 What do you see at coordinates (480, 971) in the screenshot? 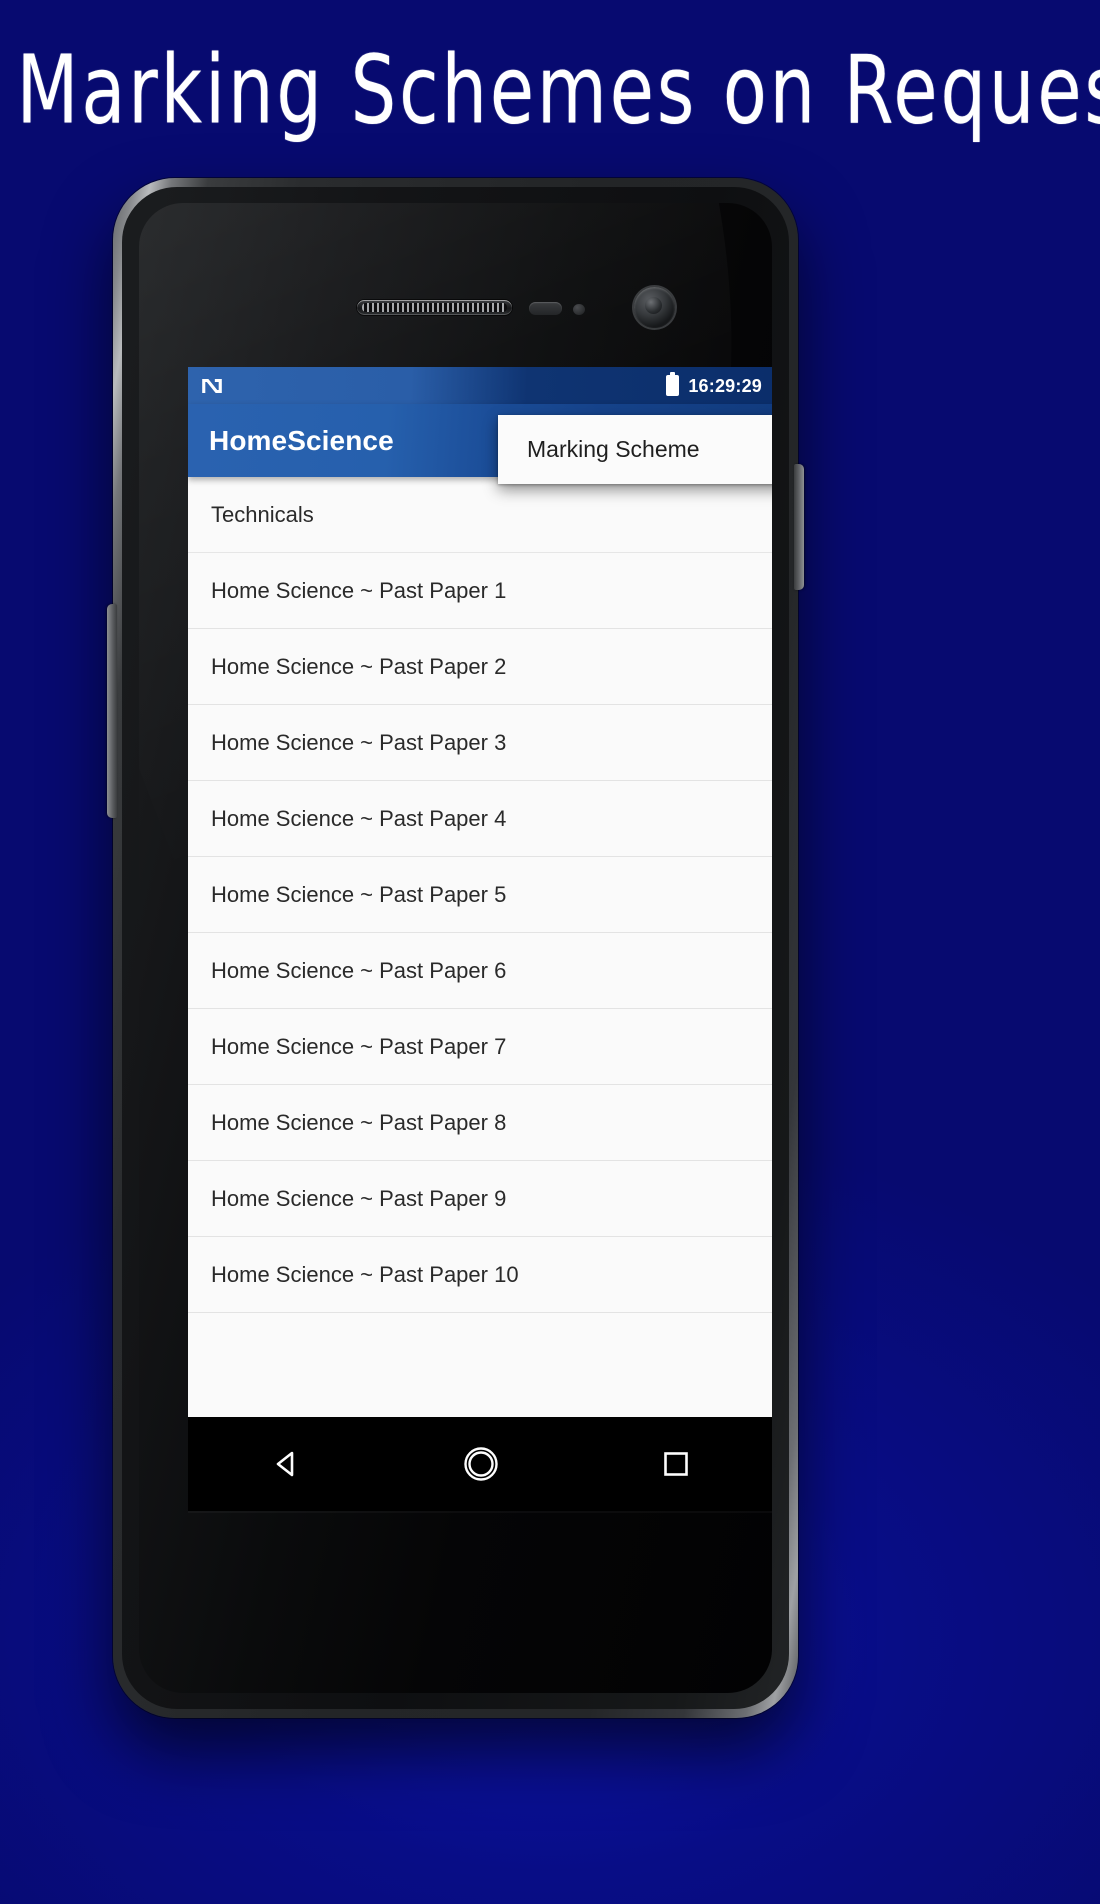
I see `list-item-past-paper-6: Home Science ~ Past Paper 6` at bounding box center [480, 971].